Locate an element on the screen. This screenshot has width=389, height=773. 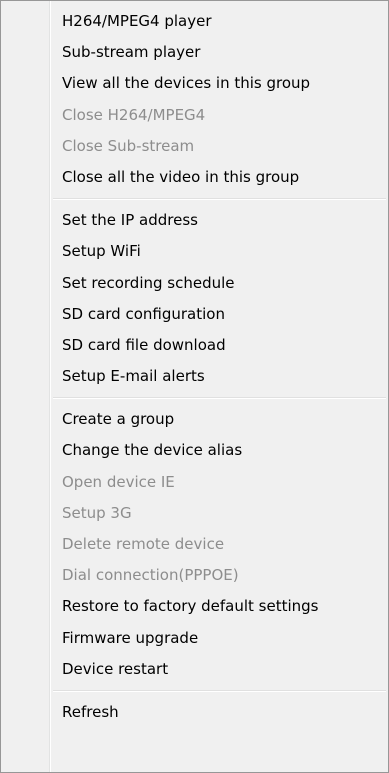
menu-item-refresh: Refresh is located at coordinates (194, 712).